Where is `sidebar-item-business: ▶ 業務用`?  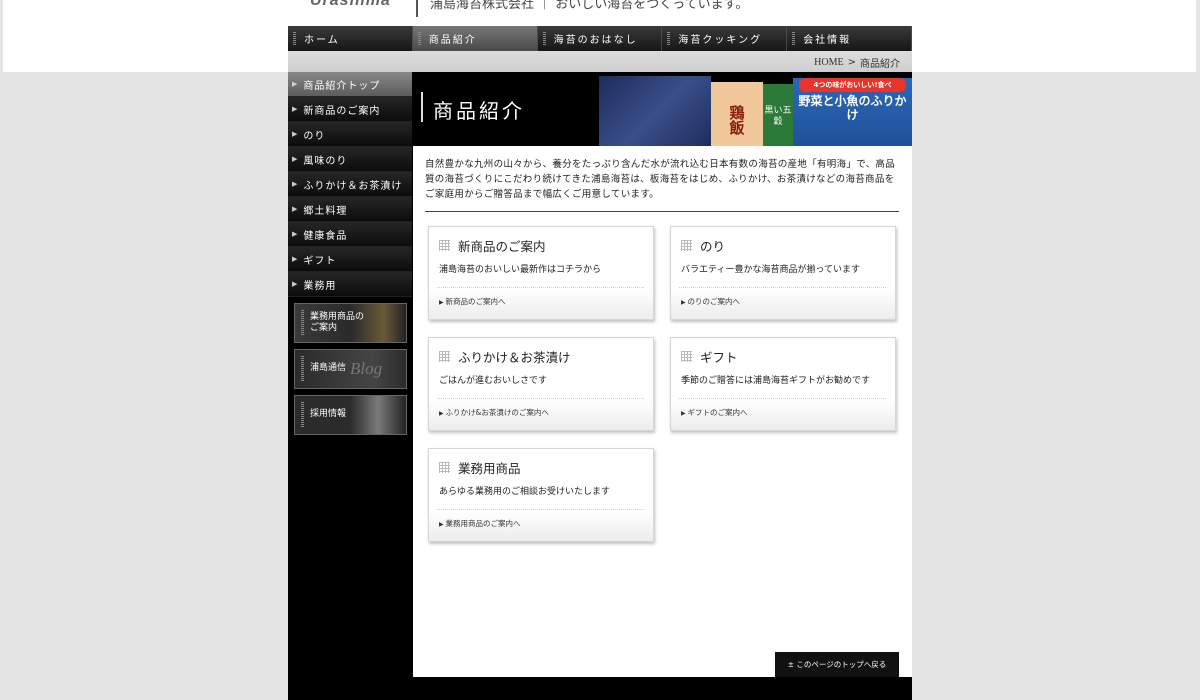
sidebar-item-business: ▶ 業務用 is located at coordinates (350, 284).